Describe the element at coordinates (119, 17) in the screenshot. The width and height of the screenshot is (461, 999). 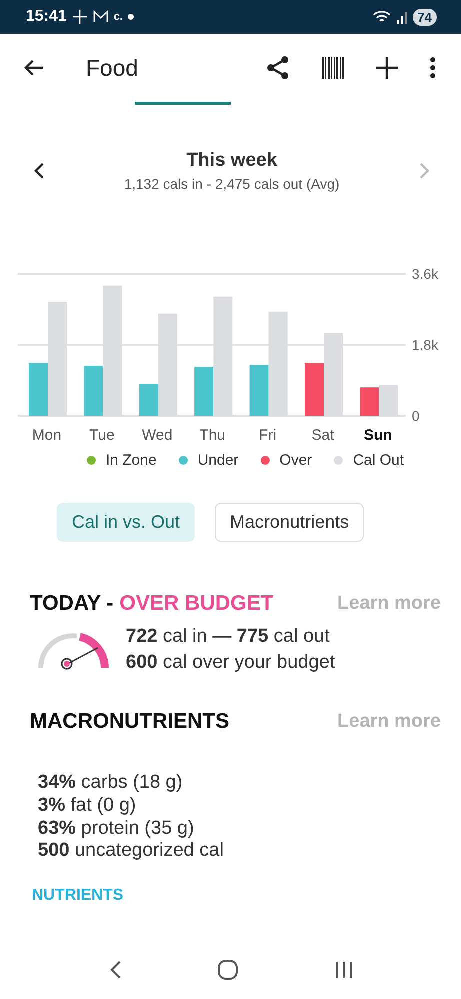
I see `status-text: c.` at that location.